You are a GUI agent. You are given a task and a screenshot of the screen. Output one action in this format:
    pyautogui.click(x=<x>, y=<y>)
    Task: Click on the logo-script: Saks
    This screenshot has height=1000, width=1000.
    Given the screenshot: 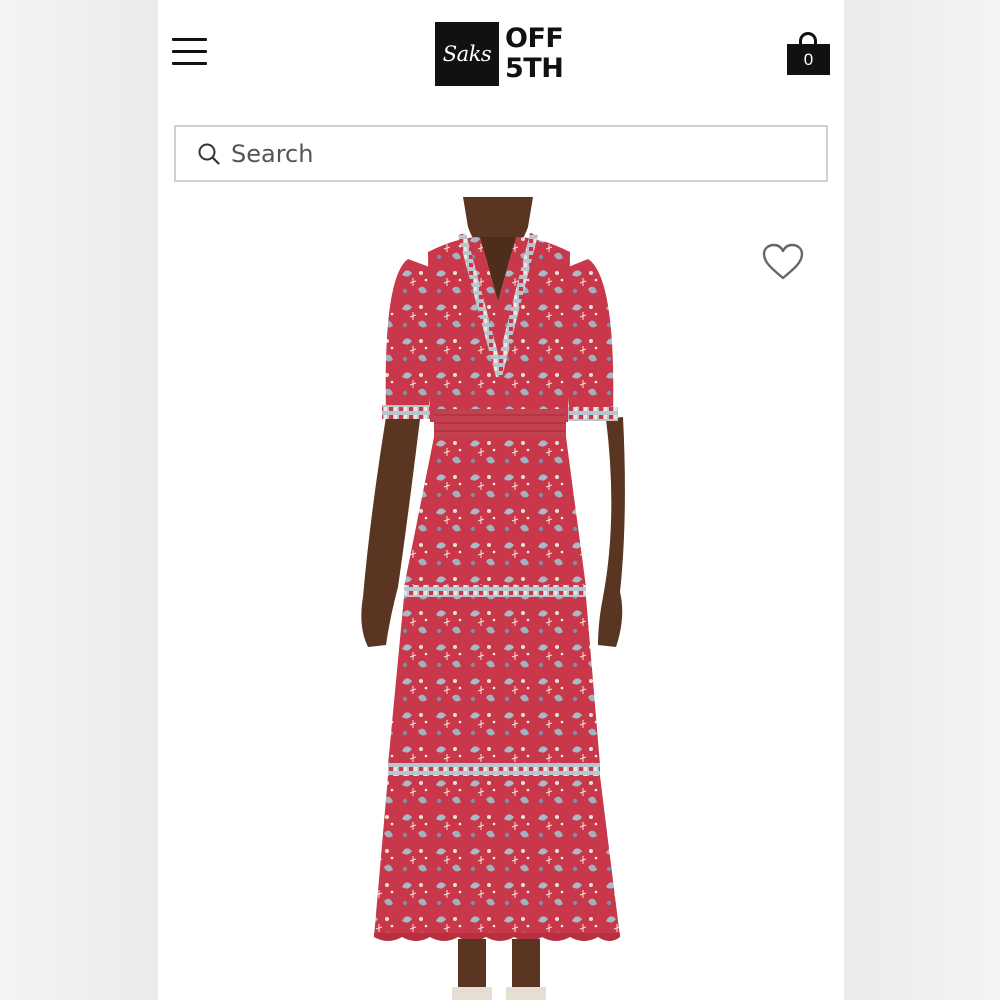 What is the action you would take?
    pyautogui.click(x=467, y=54)
    